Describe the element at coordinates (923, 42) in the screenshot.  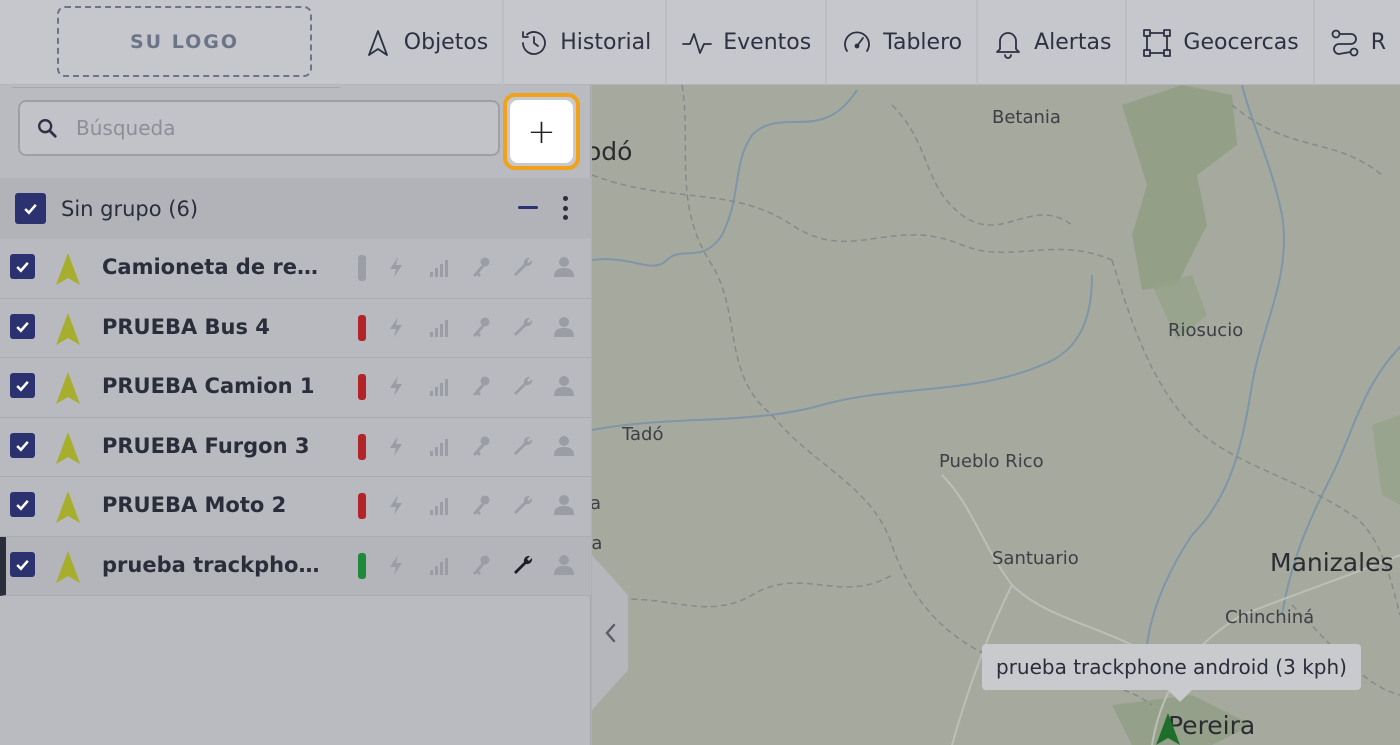
I see `nav-label: Tablero` at that location.